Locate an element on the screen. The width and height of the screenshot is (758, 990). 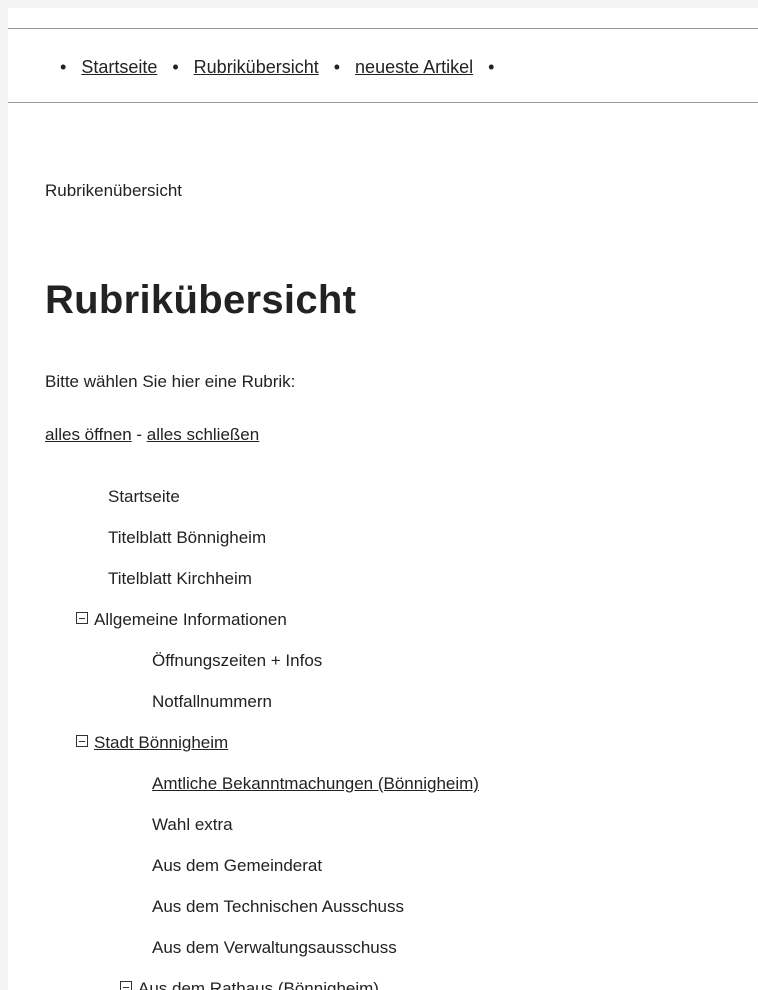
tree-item-label: Aus dem Rathaus (Bönnigheim) is located at coordinates (258, 979).